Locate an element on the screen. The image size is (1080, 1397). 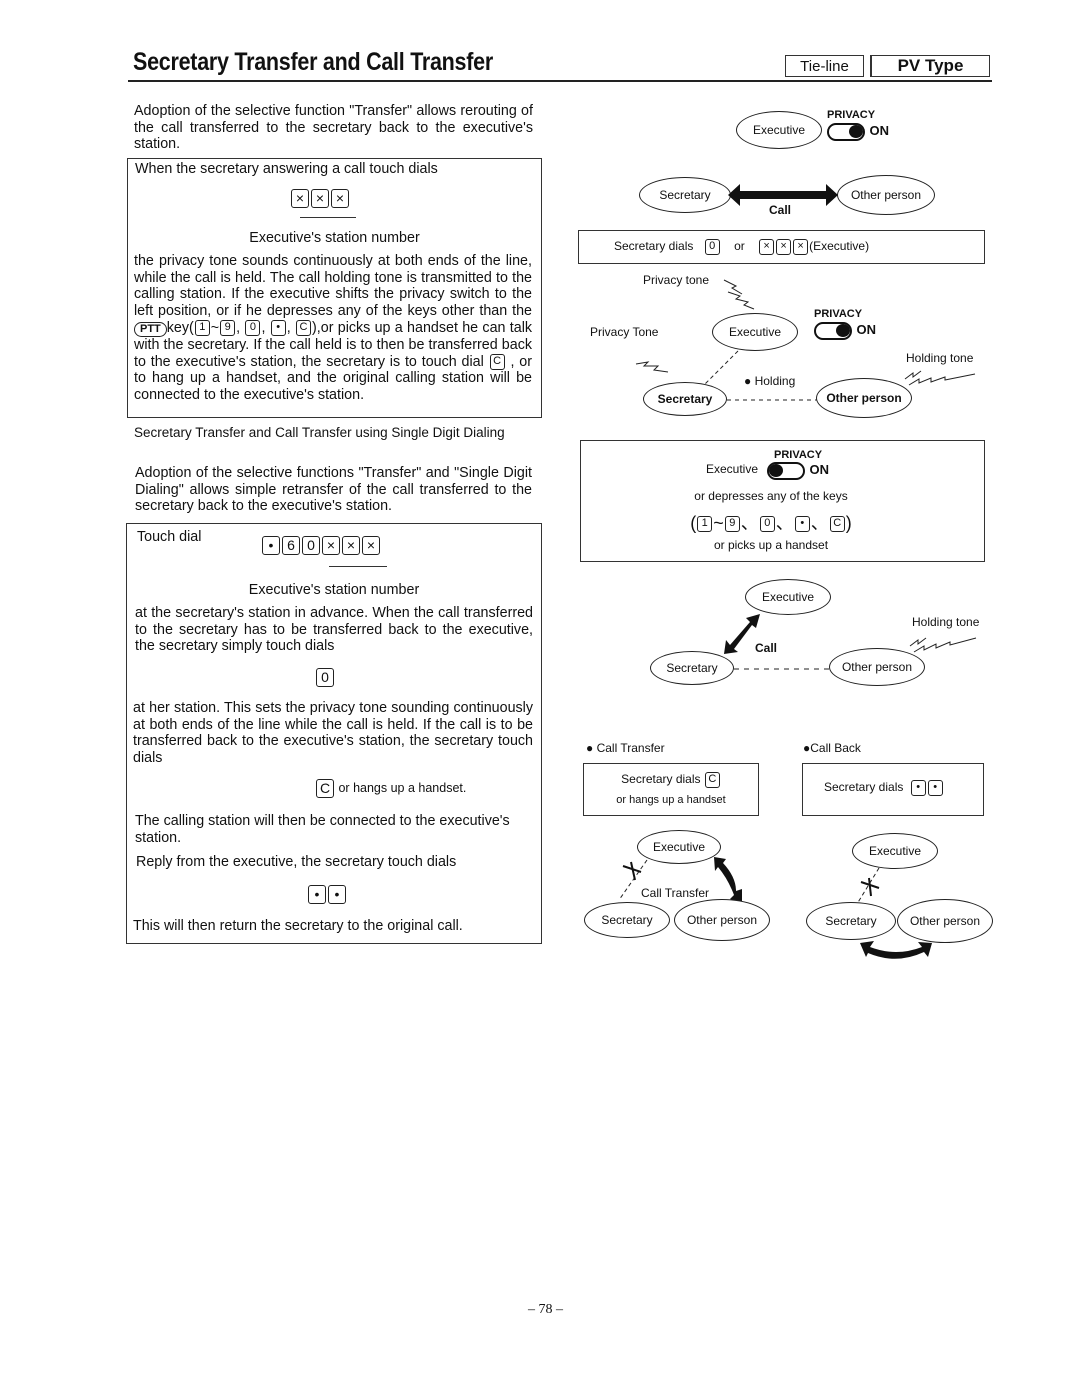
privacy-tone-top-label: Privacy tone is located at coordinates (676, 280).